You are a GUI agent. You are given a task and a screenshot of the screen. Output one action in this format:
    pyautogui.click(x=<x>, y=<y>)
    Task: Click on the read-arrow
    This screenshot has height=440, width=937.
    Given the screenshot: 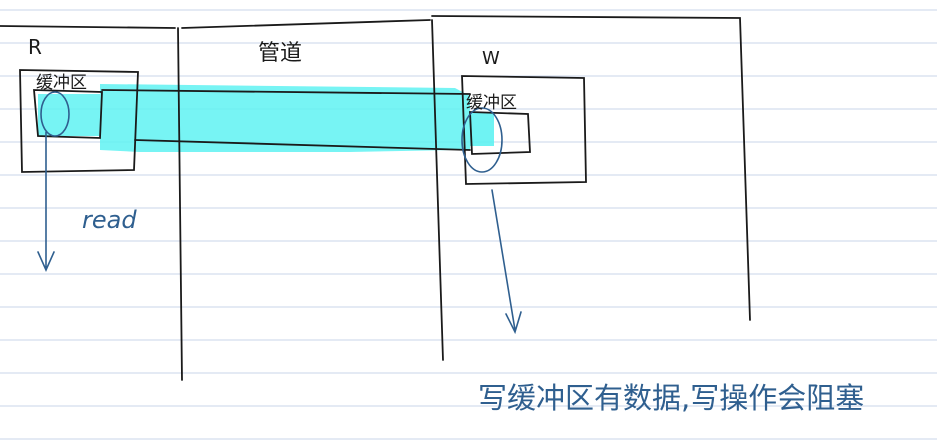 What is the action you would take?
    pyautogui.click(x=46, y=201)
    